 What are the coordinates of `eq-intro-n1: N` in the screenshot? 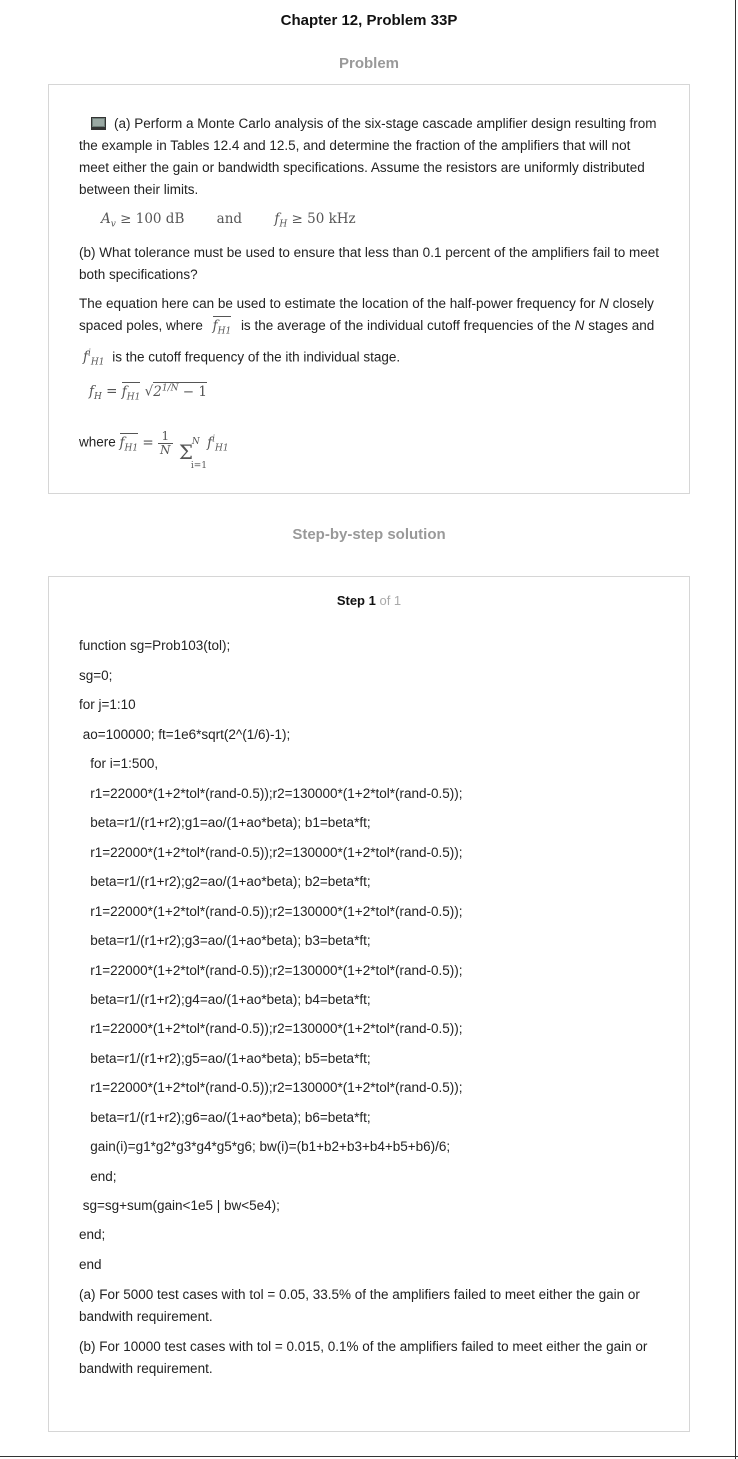 It's located at (604, 303).